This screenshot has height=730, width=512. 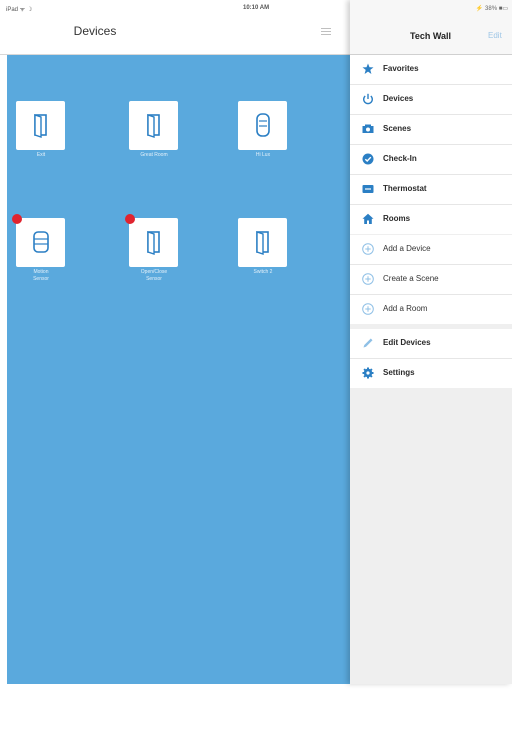 I want to click on scenes-icon, so click(x=368, y=128).